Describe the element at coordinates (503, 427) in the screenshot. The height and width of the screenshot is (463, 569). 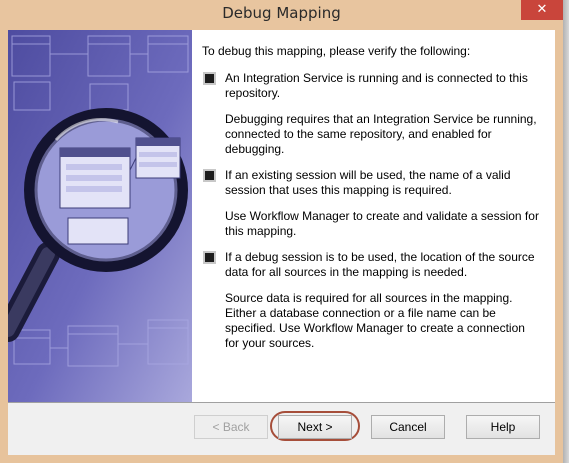
I see `help-button: Help` at that location.